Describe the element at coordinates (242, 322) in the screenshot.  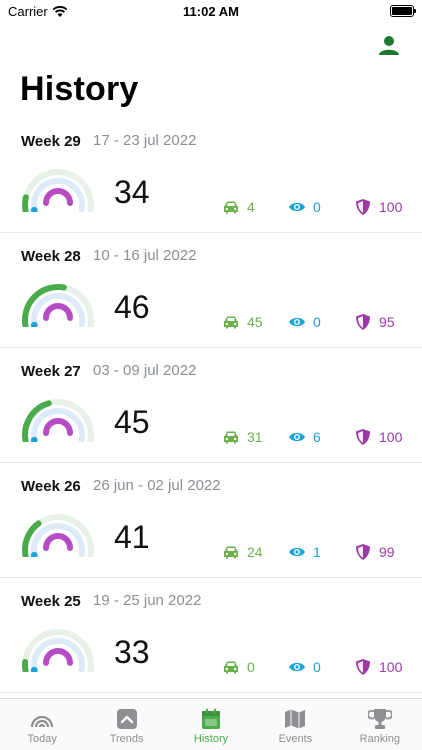
I see `drive-stat: 45` at that location.